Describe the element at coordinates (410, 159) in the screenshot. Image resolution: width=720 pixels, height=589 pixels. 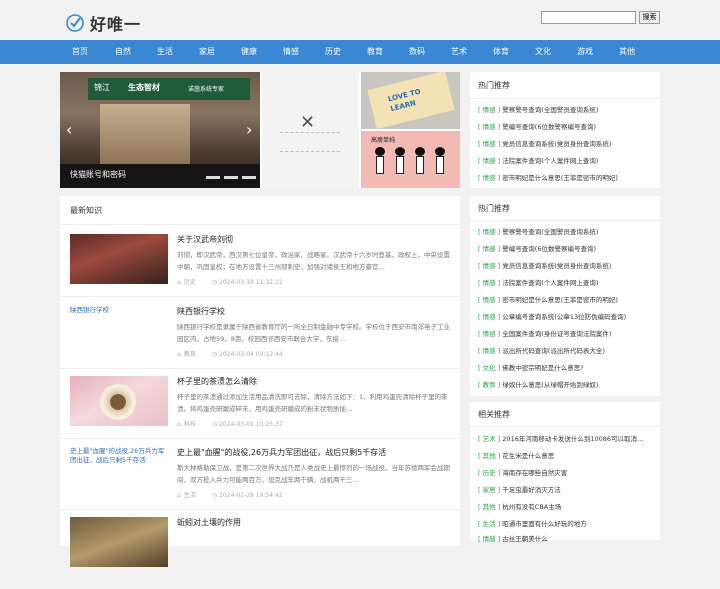
I see `slide-cartoon-image: 高瘦单纯` at that location.